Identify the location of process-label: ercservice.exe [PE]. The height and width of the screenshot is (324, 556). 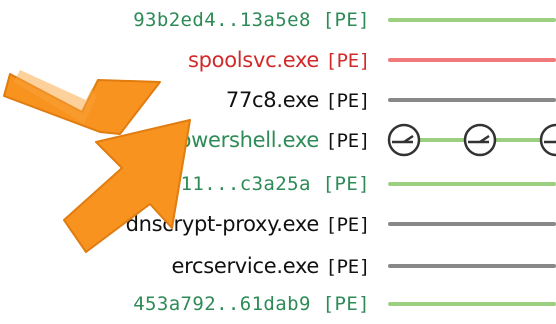
(270, 266).